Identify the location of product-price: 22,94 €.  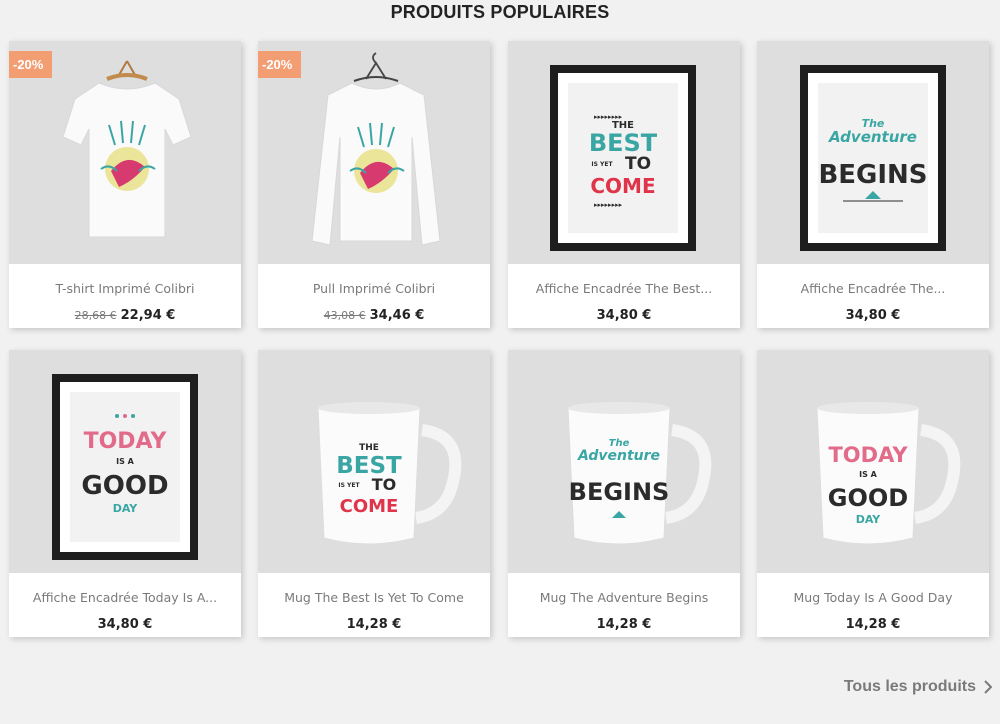
(148, 315).